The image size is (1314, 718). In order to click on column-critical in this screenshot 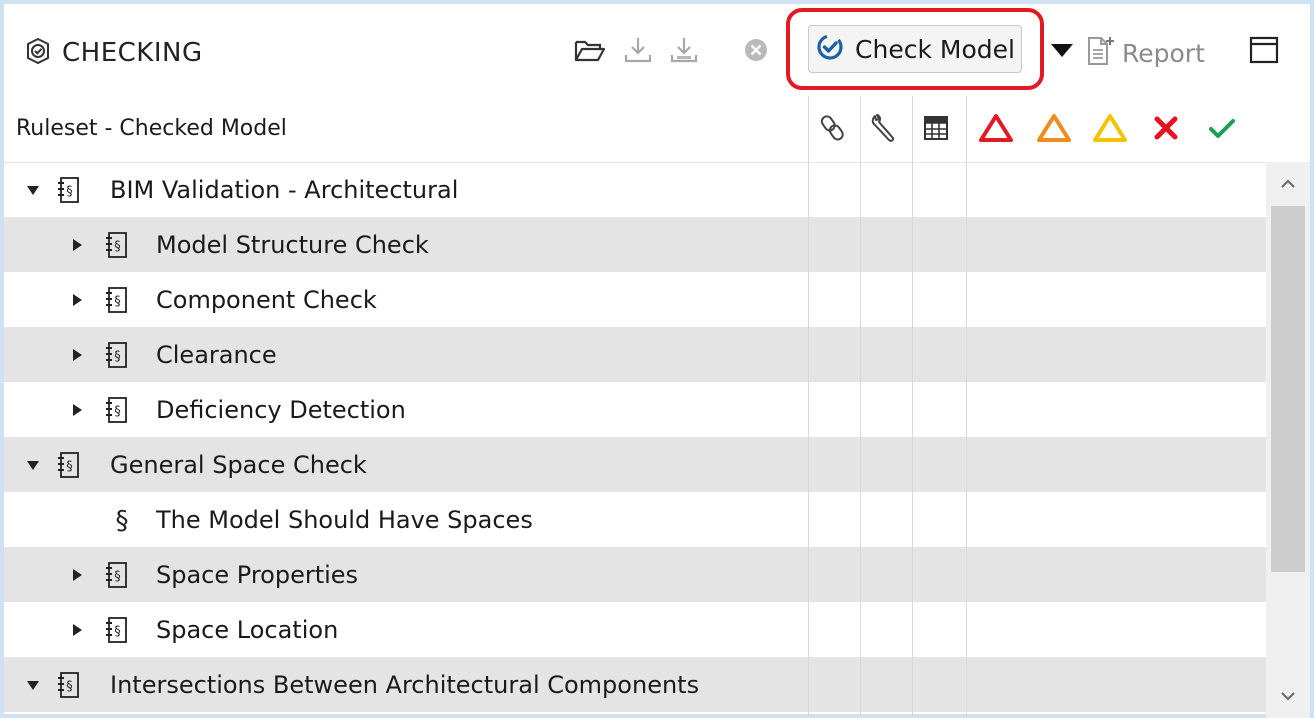, I will do `click(996, 130)`.